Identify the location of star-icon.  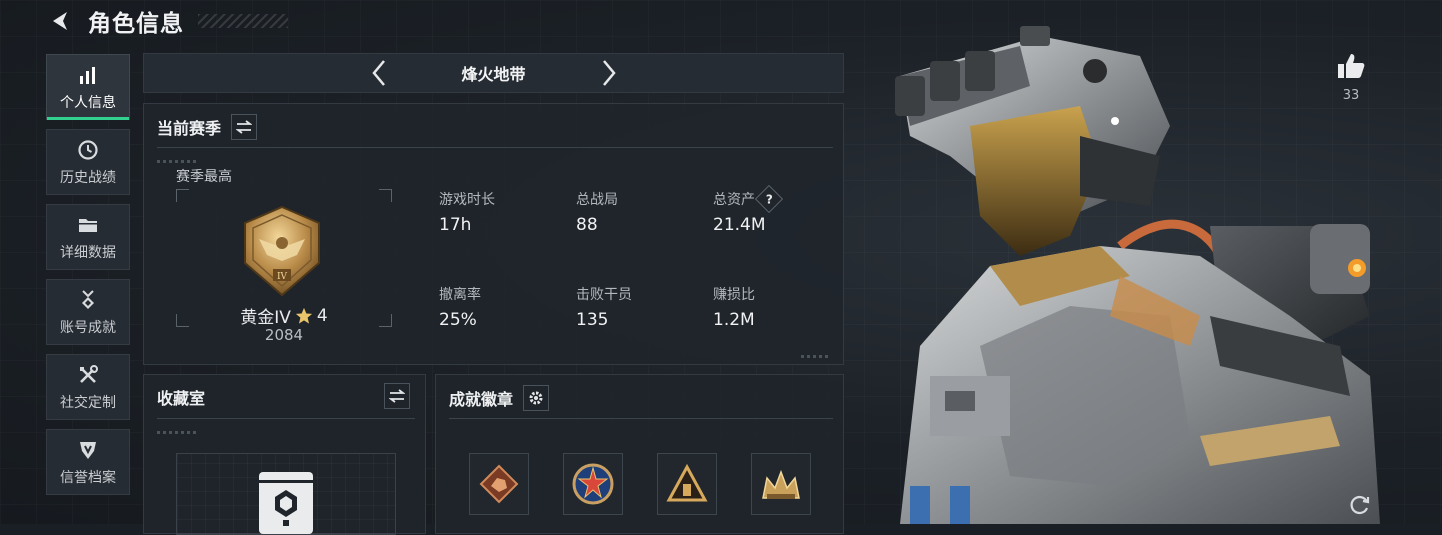
(304, 315).